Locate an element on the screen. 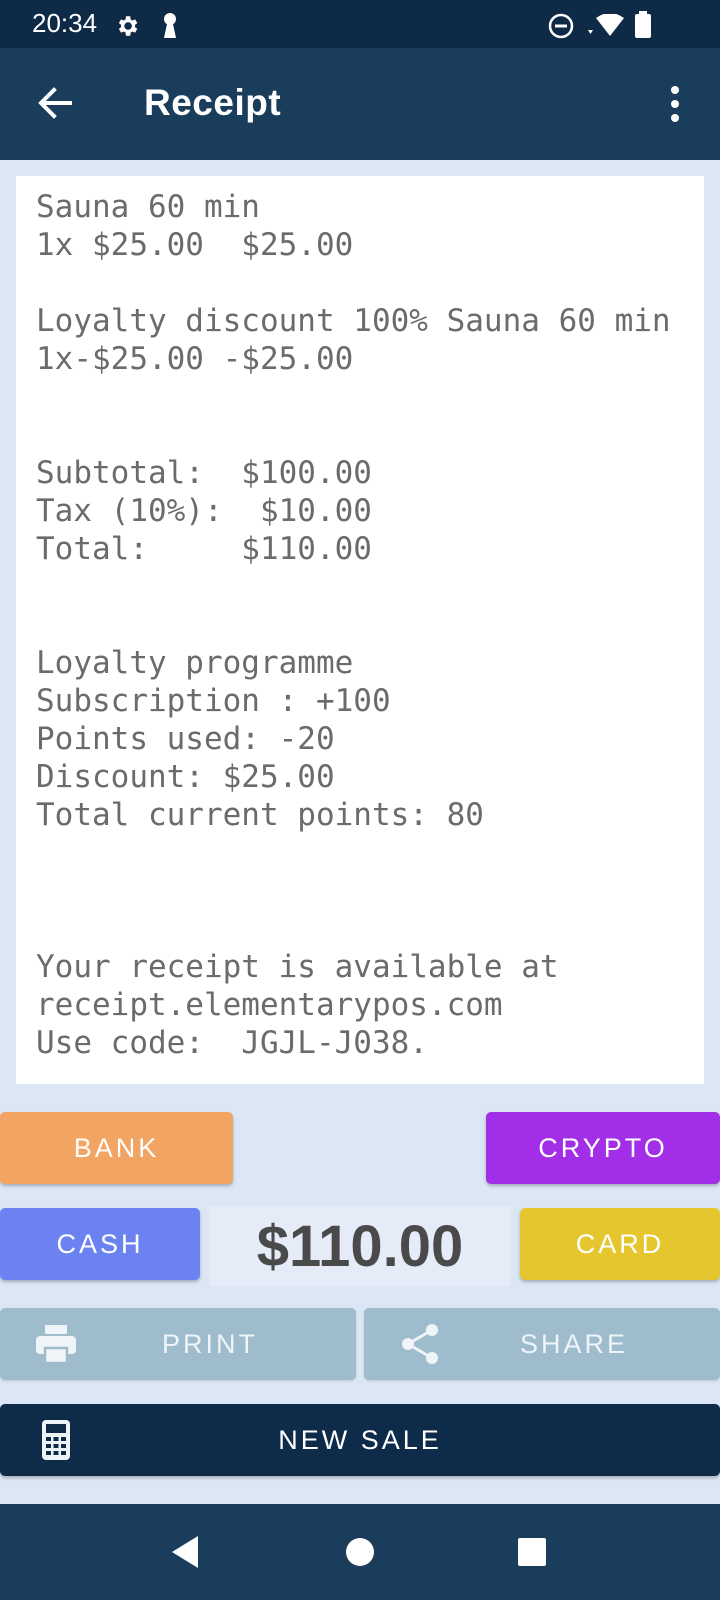 This screenshot has height=1600, width=720. nav-home-icon is located at coordinates (360, 1552).